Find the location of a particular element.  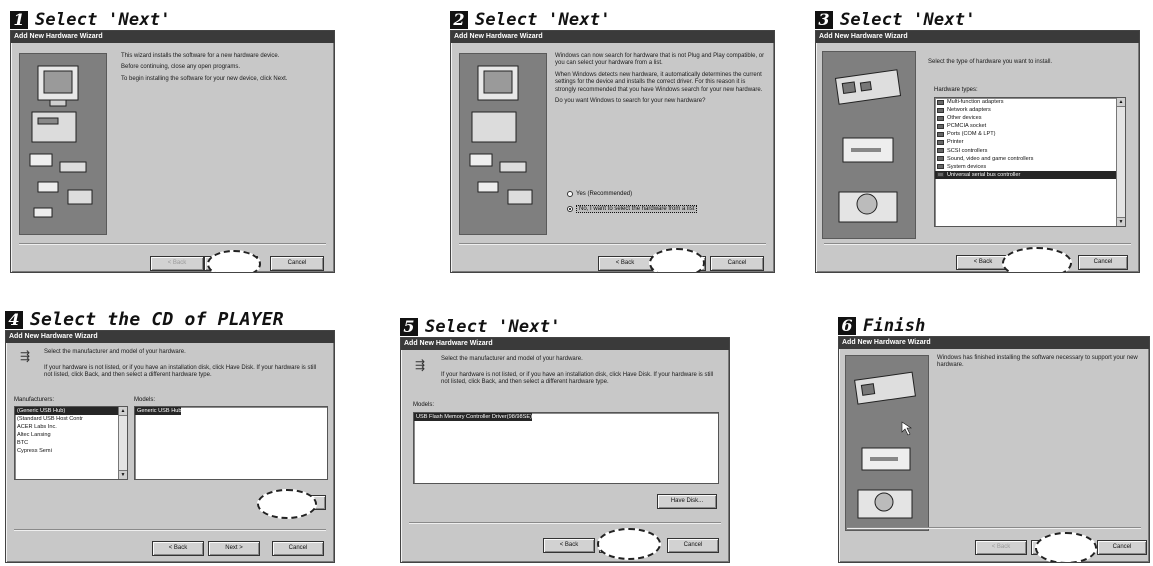

list-item: Altec Lansing is located at coordinates (71, 435).